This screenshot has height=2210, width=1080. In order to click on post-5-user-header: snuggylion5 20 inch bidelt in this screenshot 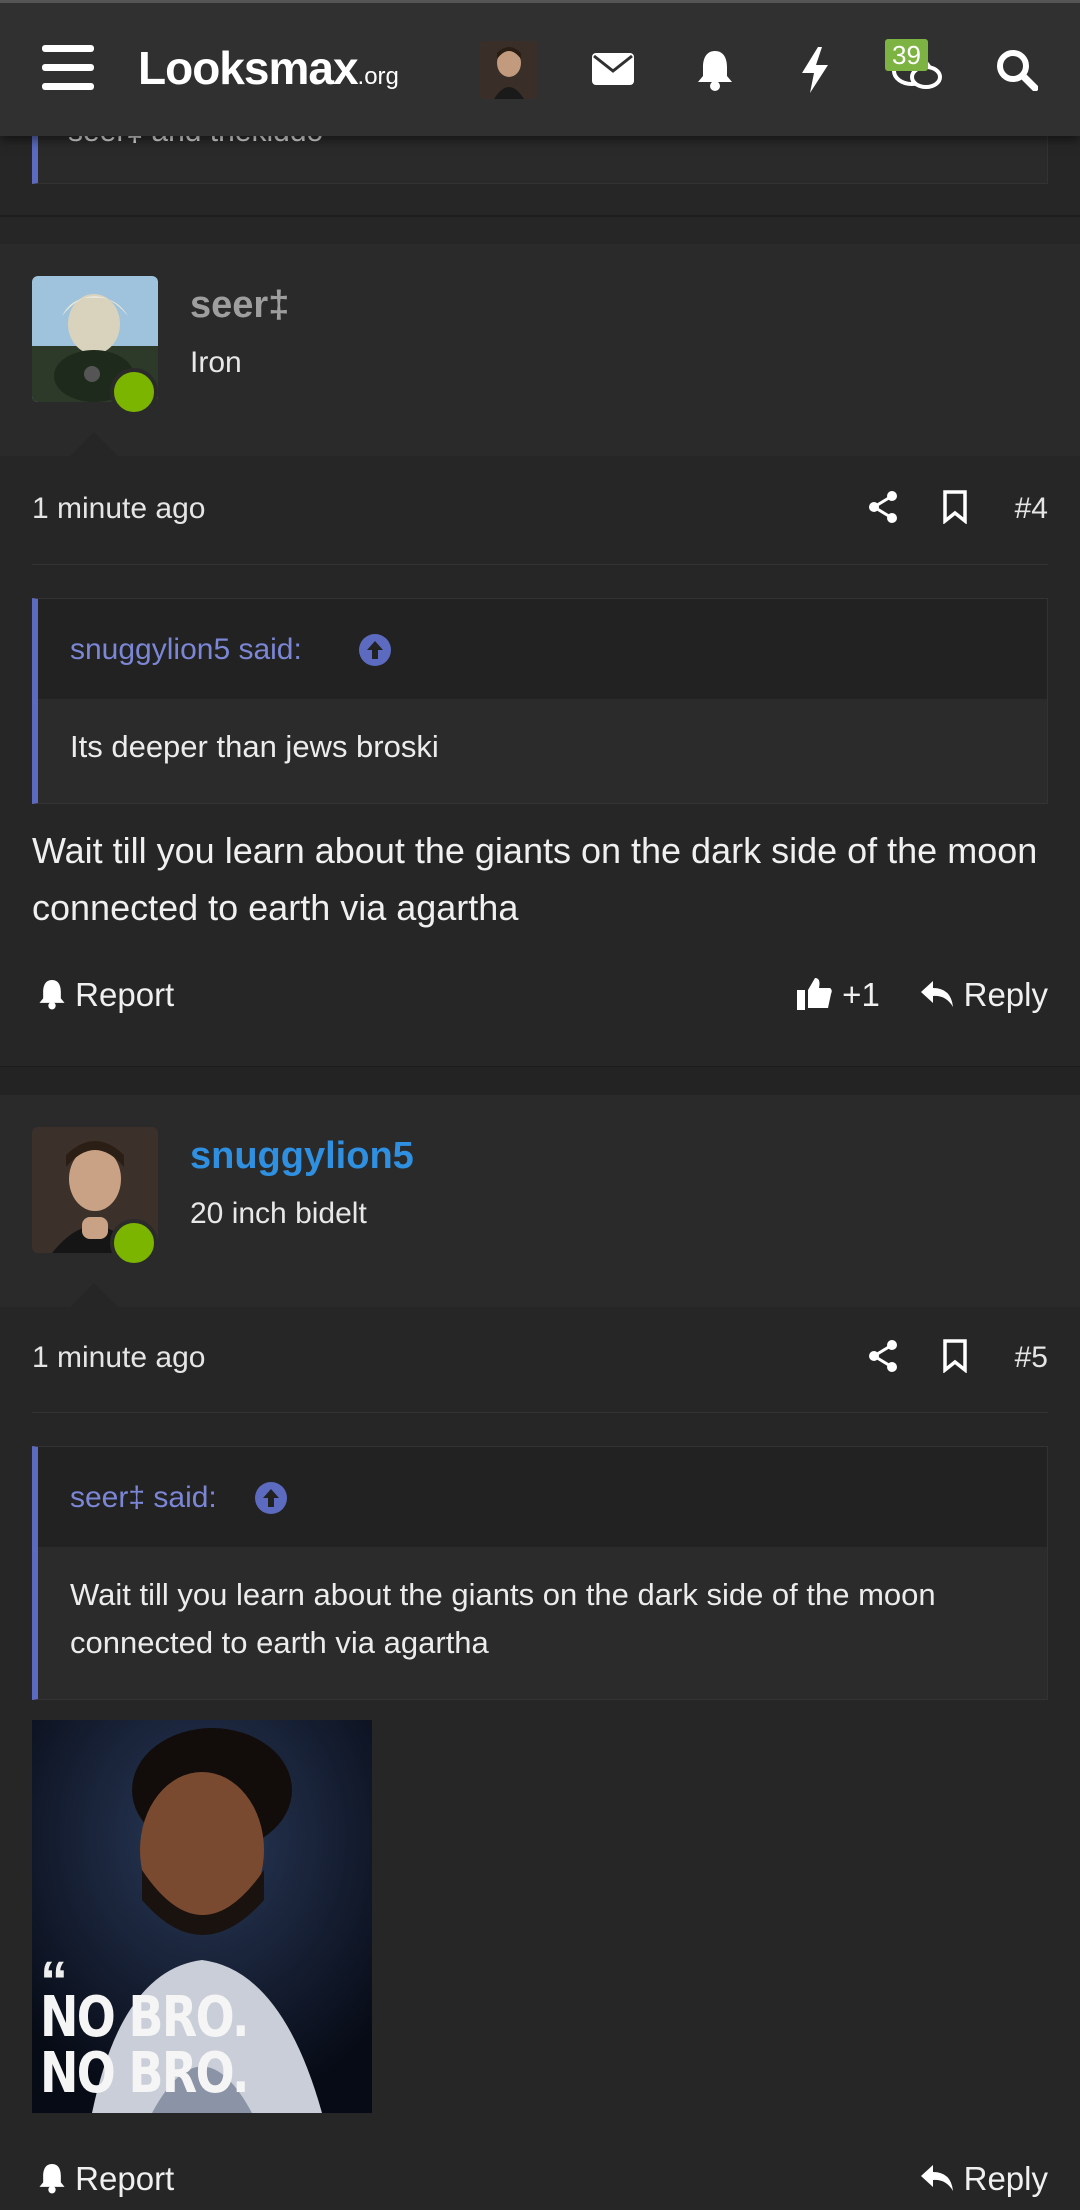, I will do `click(540, 1201)`.